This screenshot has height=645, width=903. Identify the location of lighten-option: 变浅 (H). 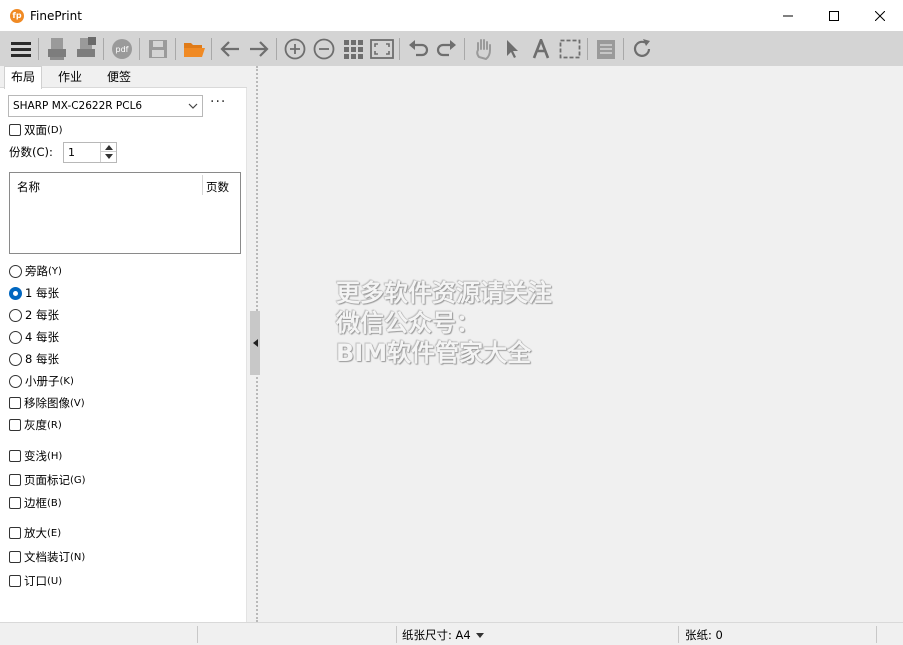
(35, 456).